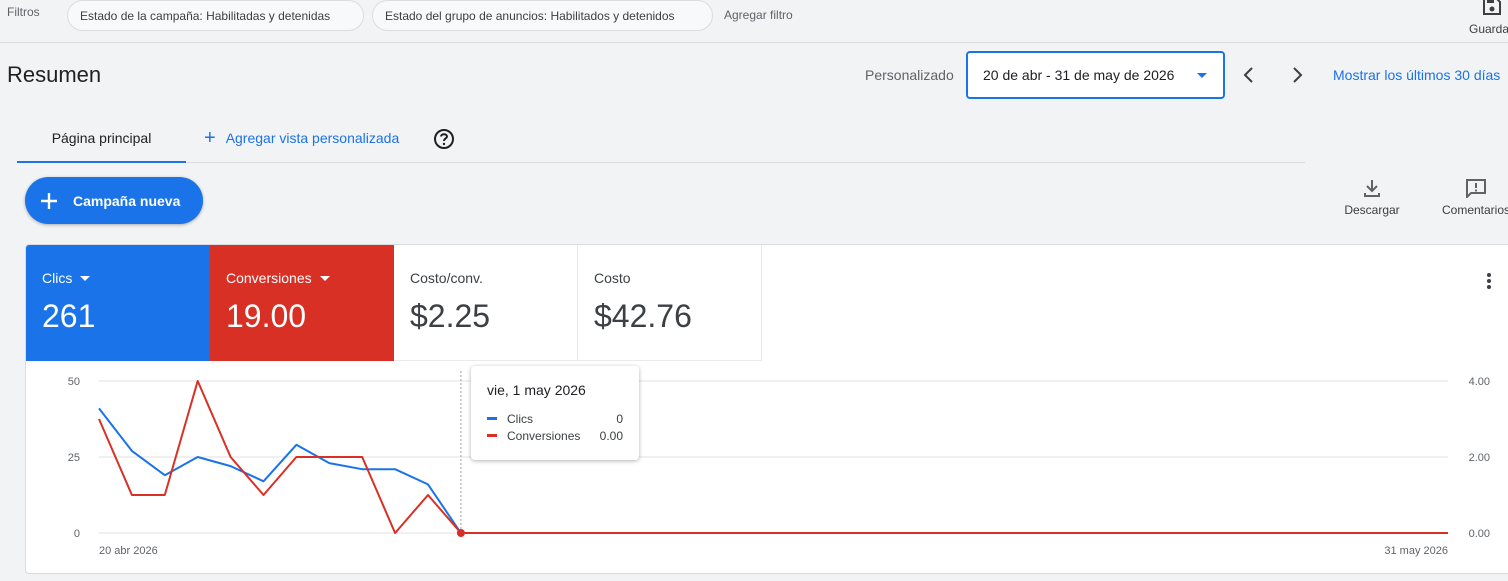  What do you see at coordinates (210, 138) in the screenshot?
I see `plus-icon: +` at bounding box center [210, 138].